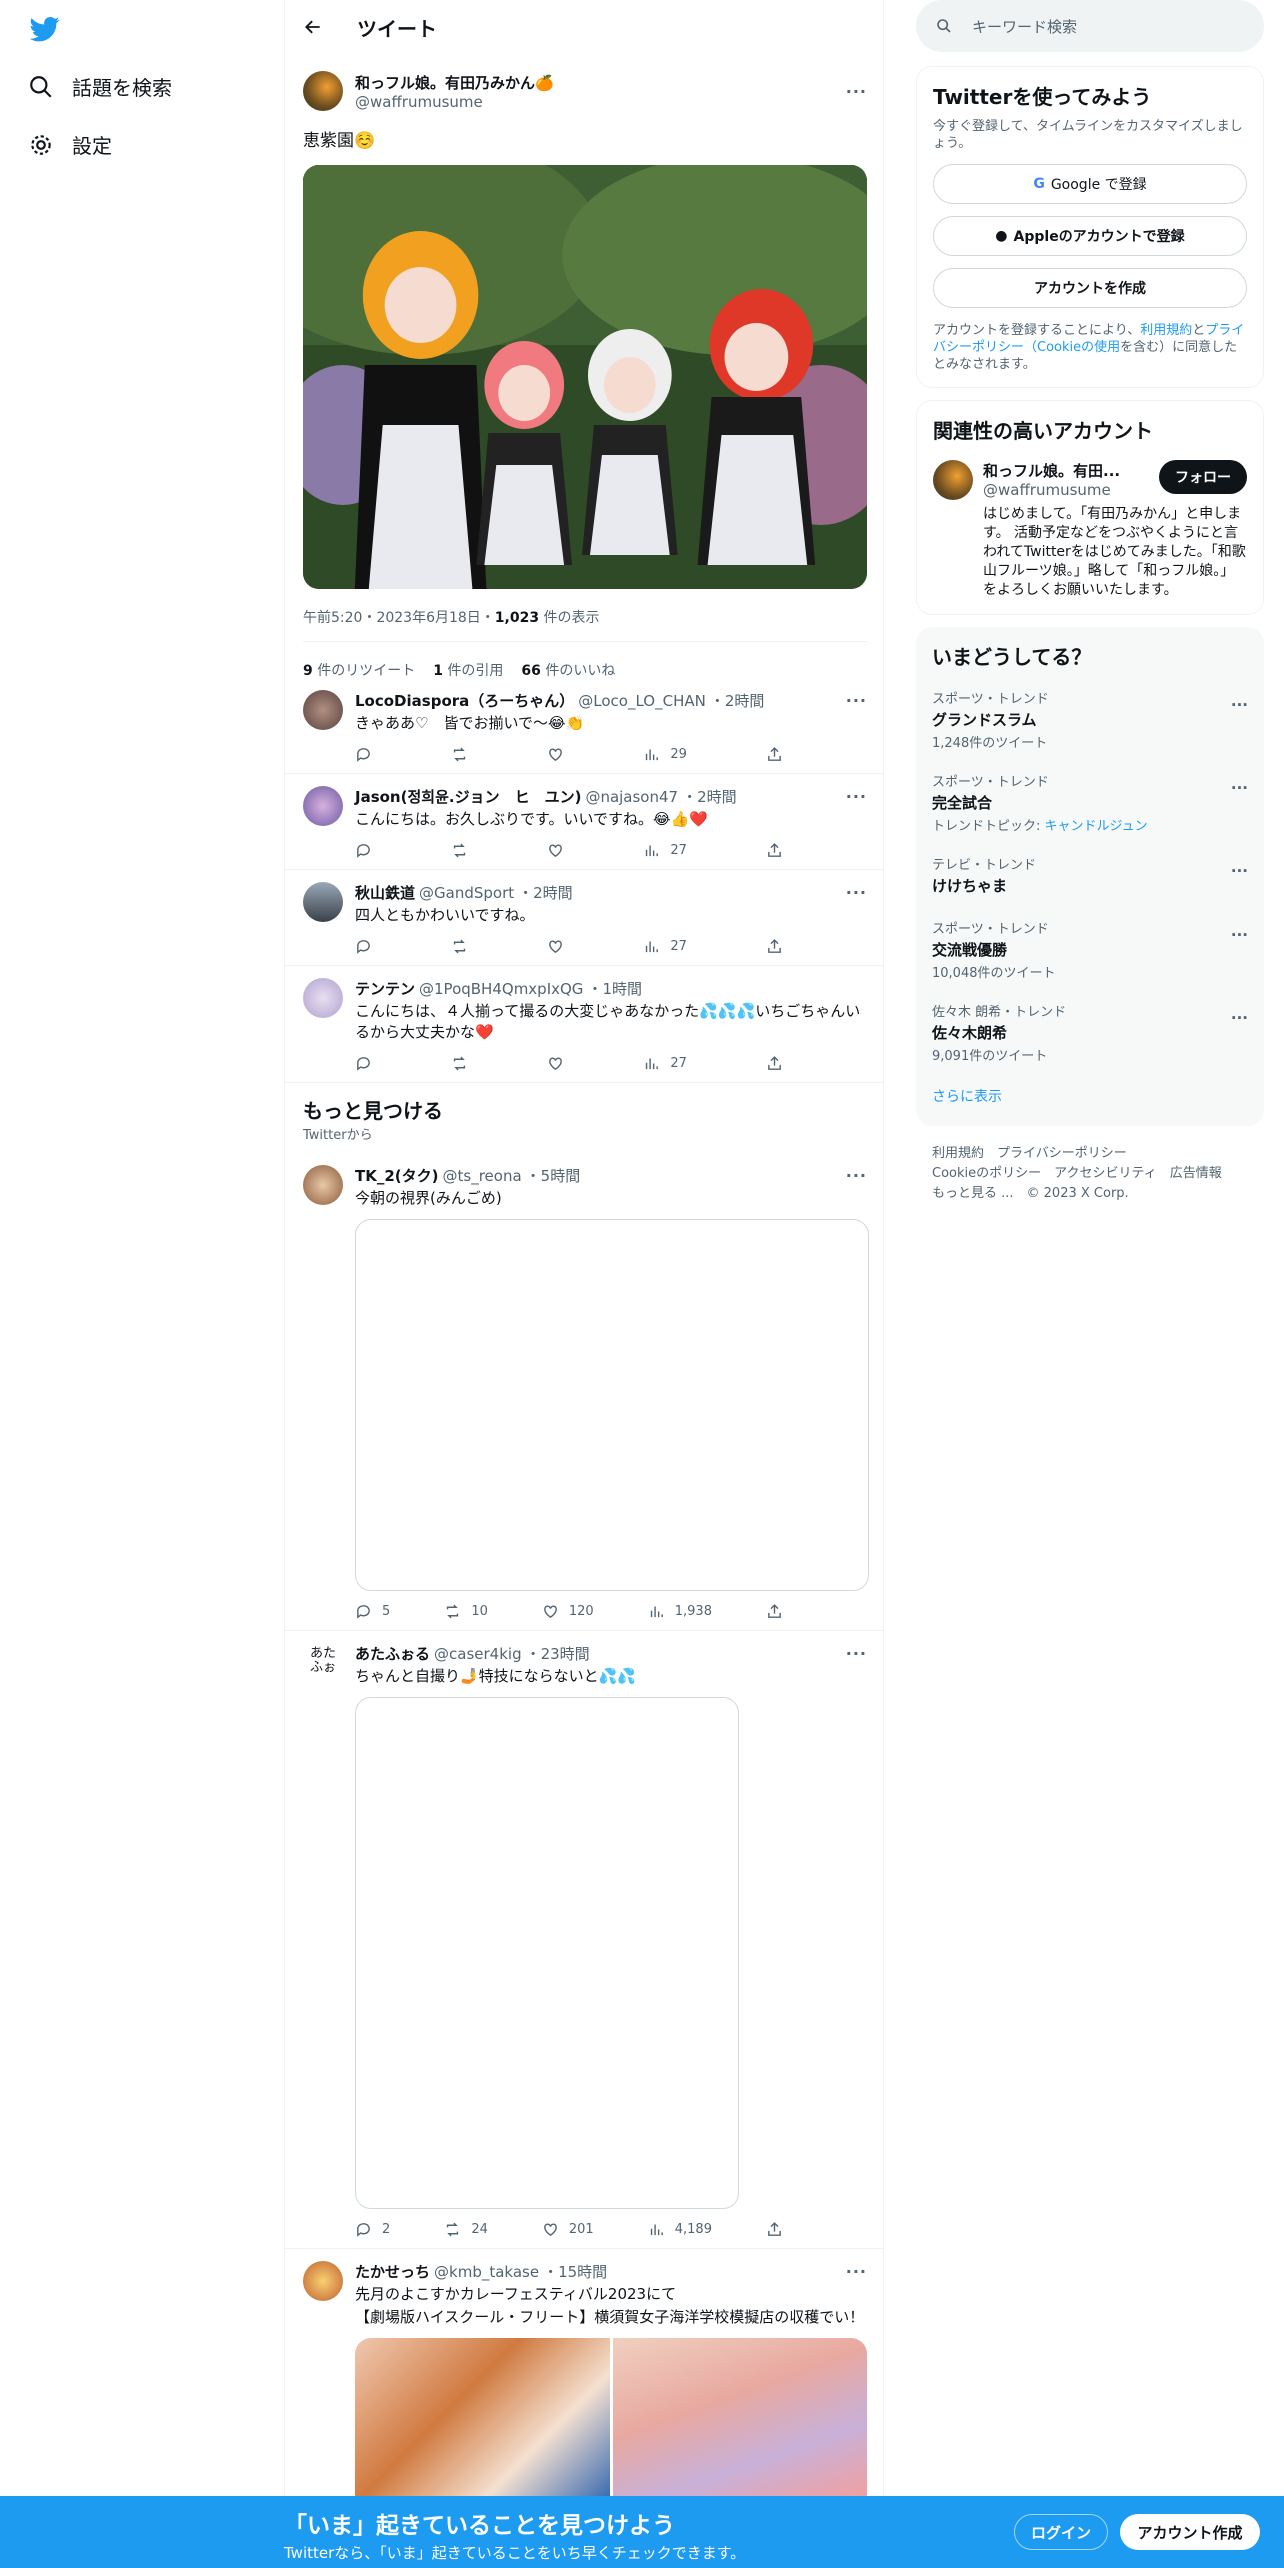  What do you see at coordinates (642, 701) in the screenshot?
I see `reply-author-handle: @Loco_LO_CHAN` at bounding box center [642, 701].